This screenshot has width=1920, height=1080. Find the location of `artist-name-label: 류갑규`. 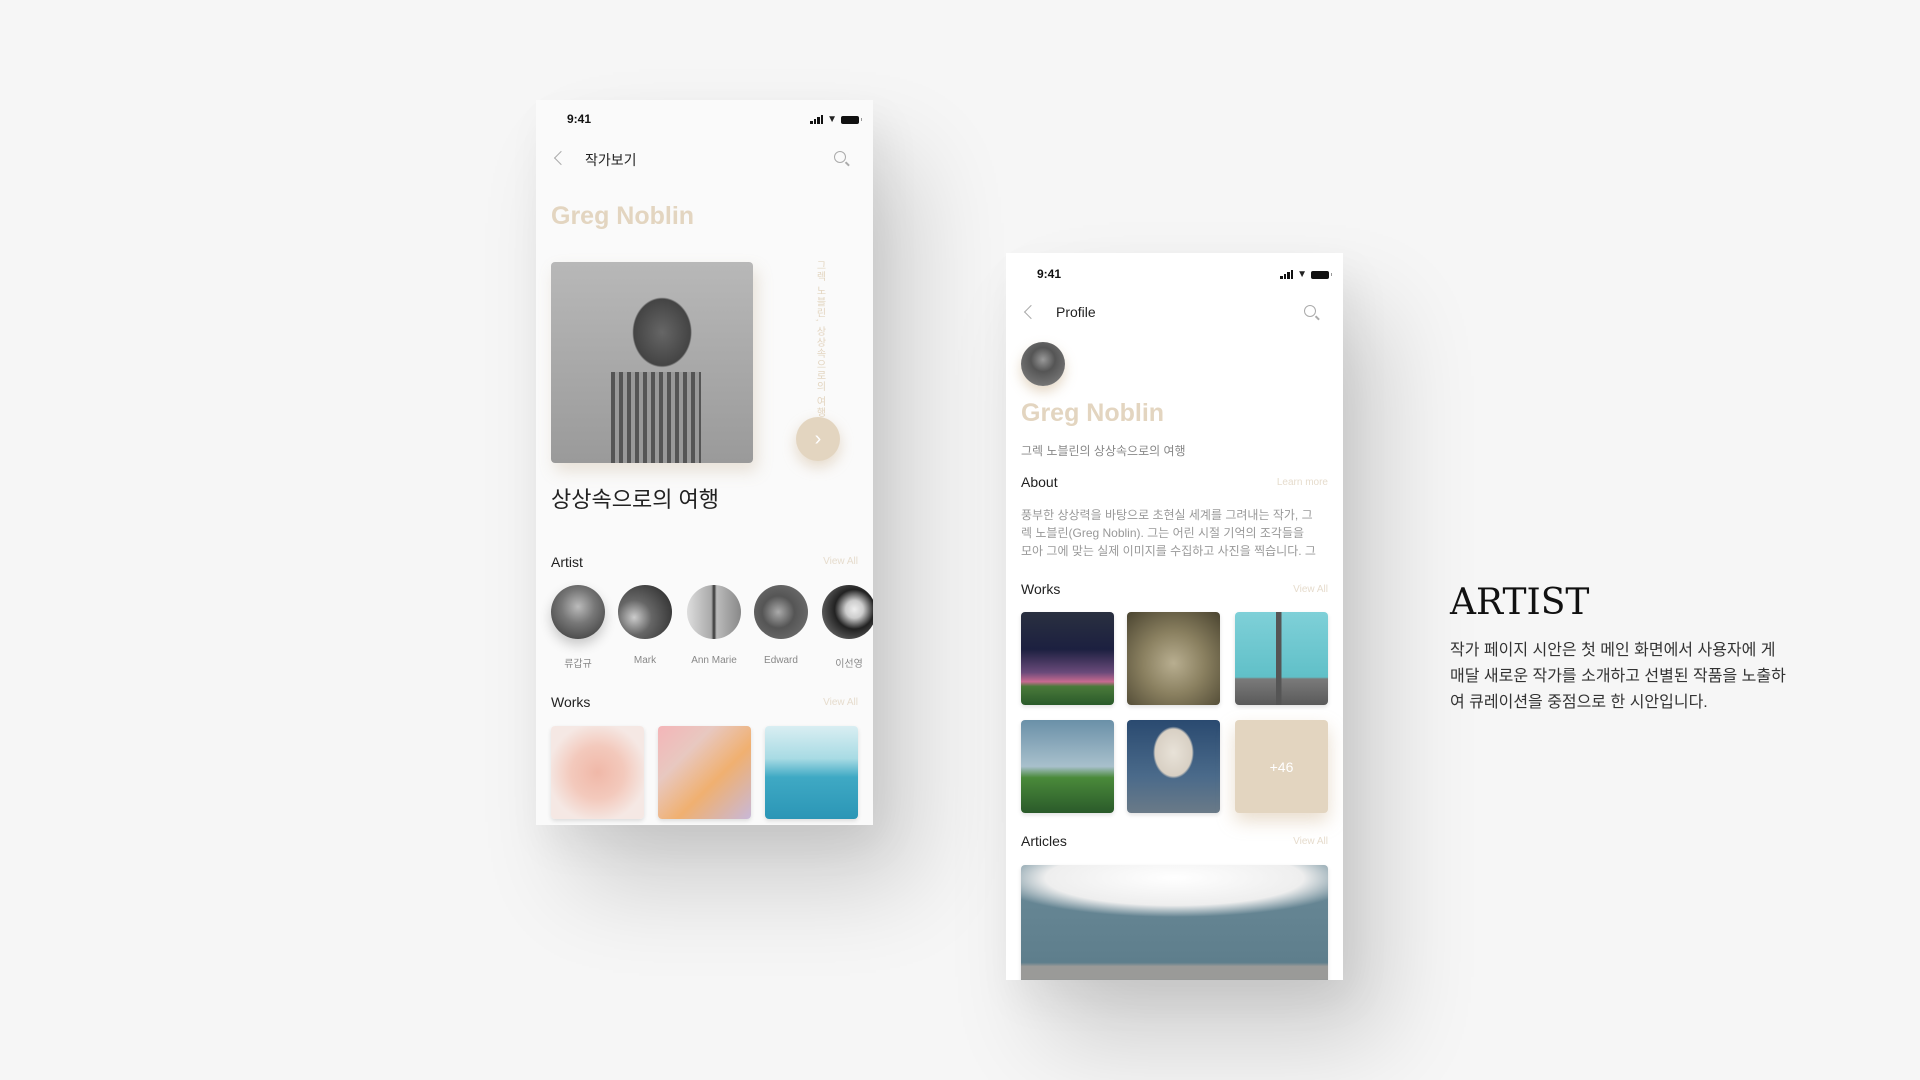

artist-name-label: 류갑규 is located at coordinates (578, 664).